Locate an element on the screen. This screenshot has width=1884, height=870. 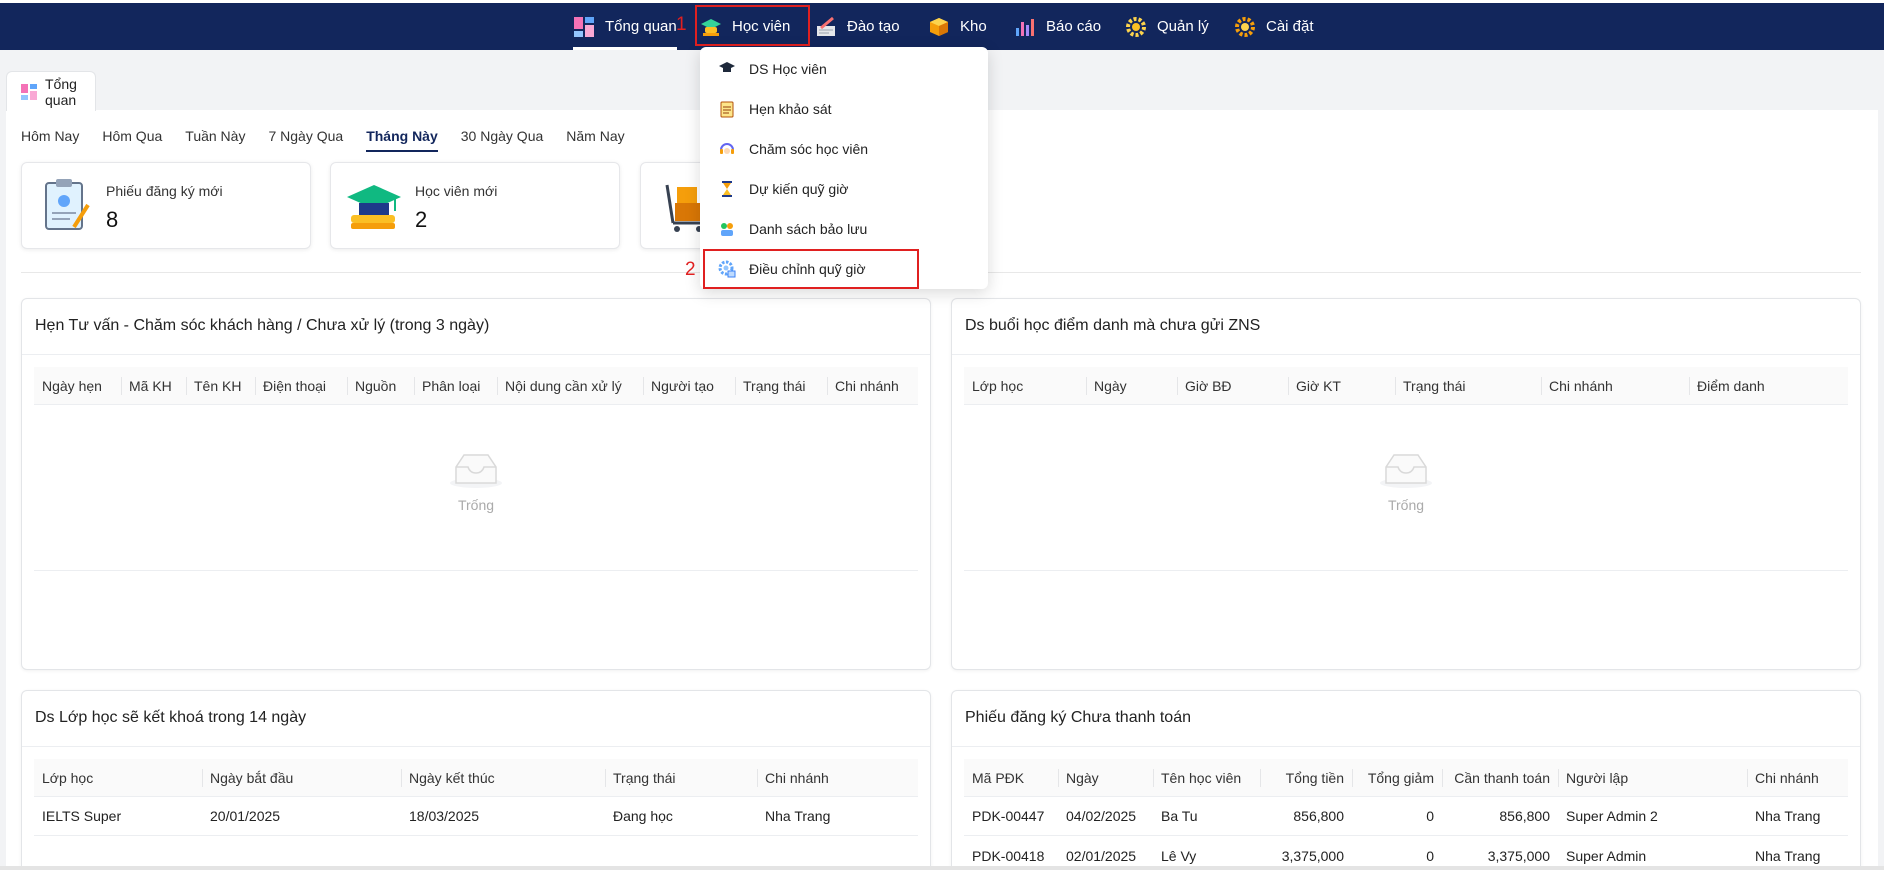
range-thang-nay: Tháng Này is located at coordinates (402, 140).